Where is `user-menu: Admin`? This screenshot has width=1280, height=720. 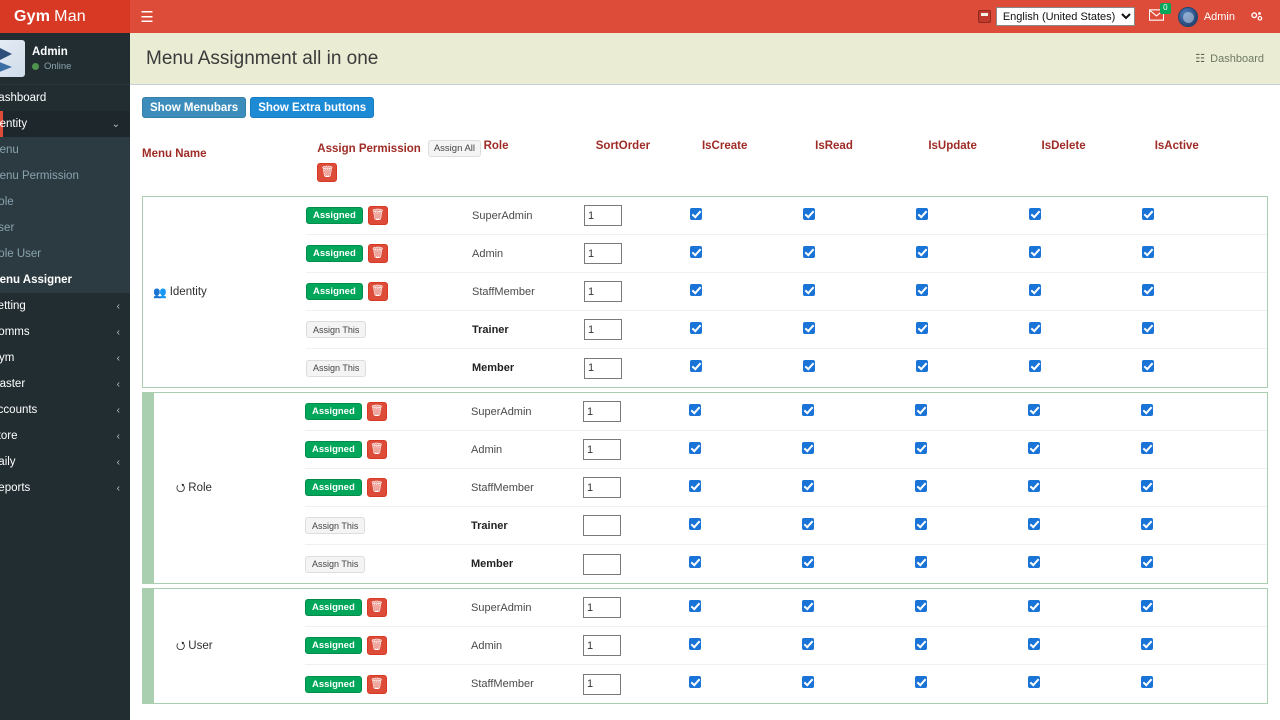 user-menu: Admin is located at coordinates (1206, 16).